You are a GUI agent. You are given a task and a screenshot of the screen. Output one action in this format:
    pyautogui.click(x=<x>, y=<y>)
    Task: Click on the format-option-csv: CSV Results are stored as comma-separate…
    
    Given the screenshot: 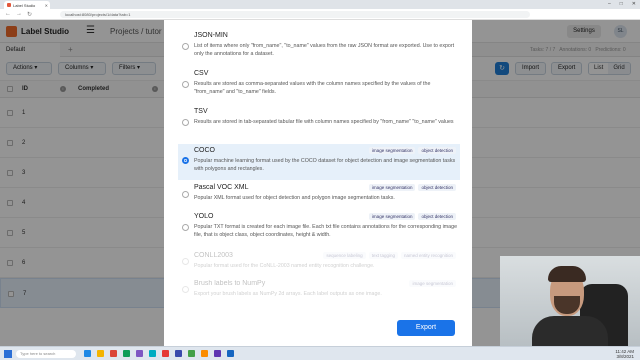 What is the action you would take?
    pyautogui.click(x=319, y=85)
    